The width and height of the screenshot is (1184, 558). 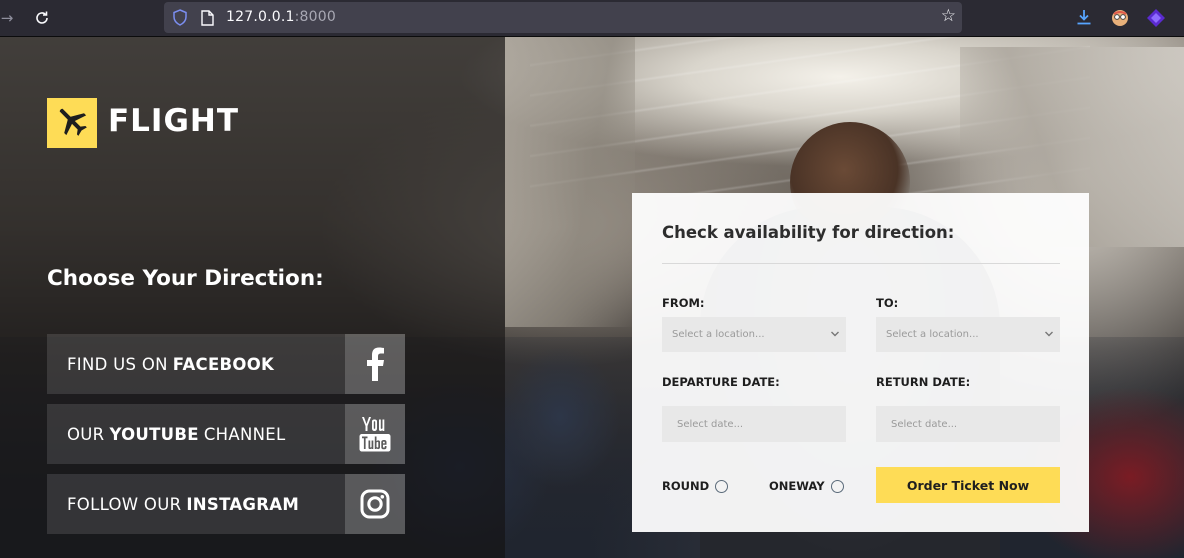 What do you see at coordinates (1084, 19) in the screenshot?
I see `download-icon` at bounding box center [1084, 19].